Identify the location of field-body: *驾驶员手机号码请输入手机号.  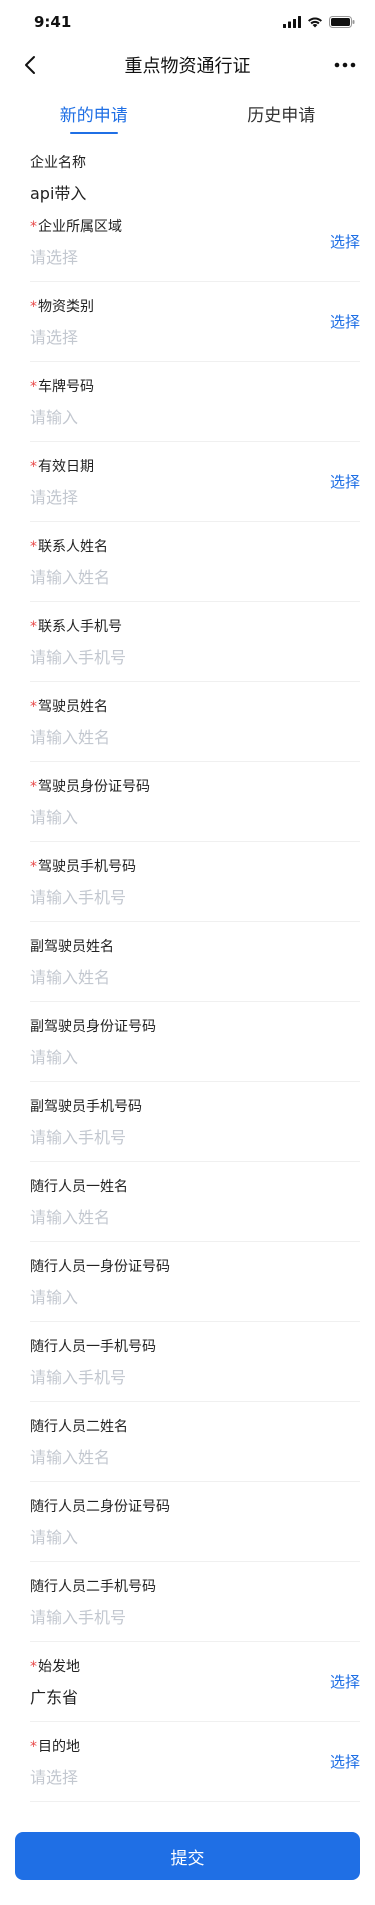
(83, 882).